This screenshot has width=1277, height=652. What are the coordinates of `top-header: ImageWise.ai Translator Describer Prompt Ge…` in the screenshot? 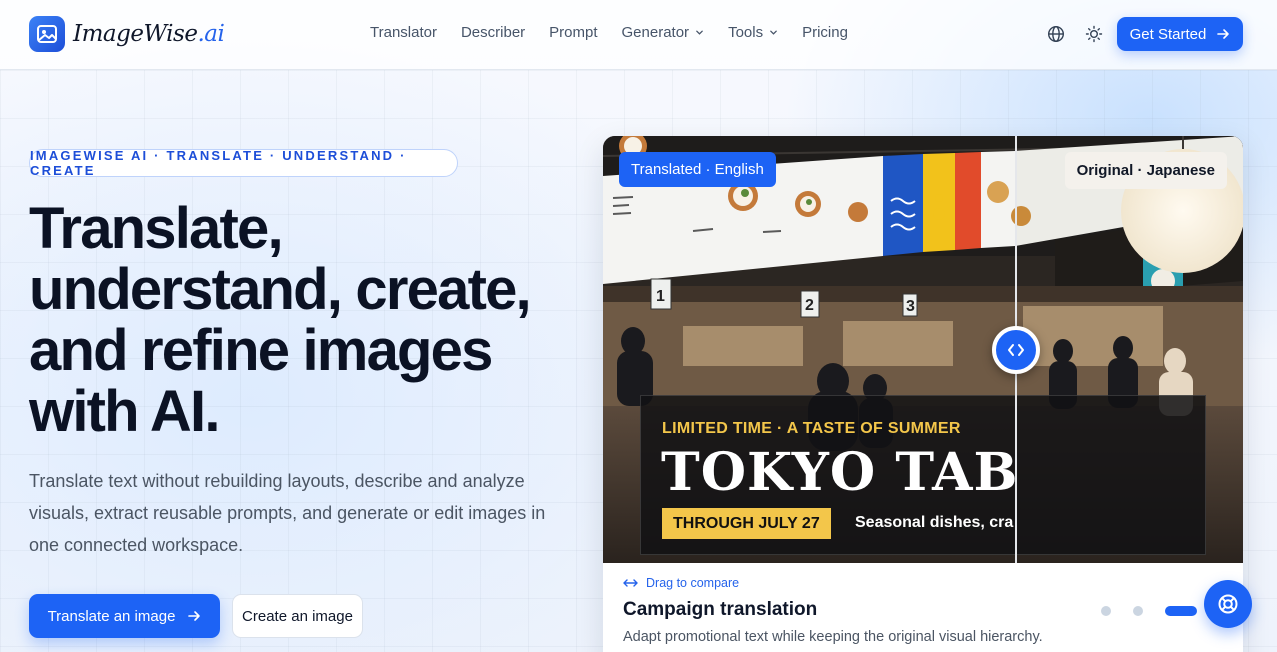 It's located at (638, 35).